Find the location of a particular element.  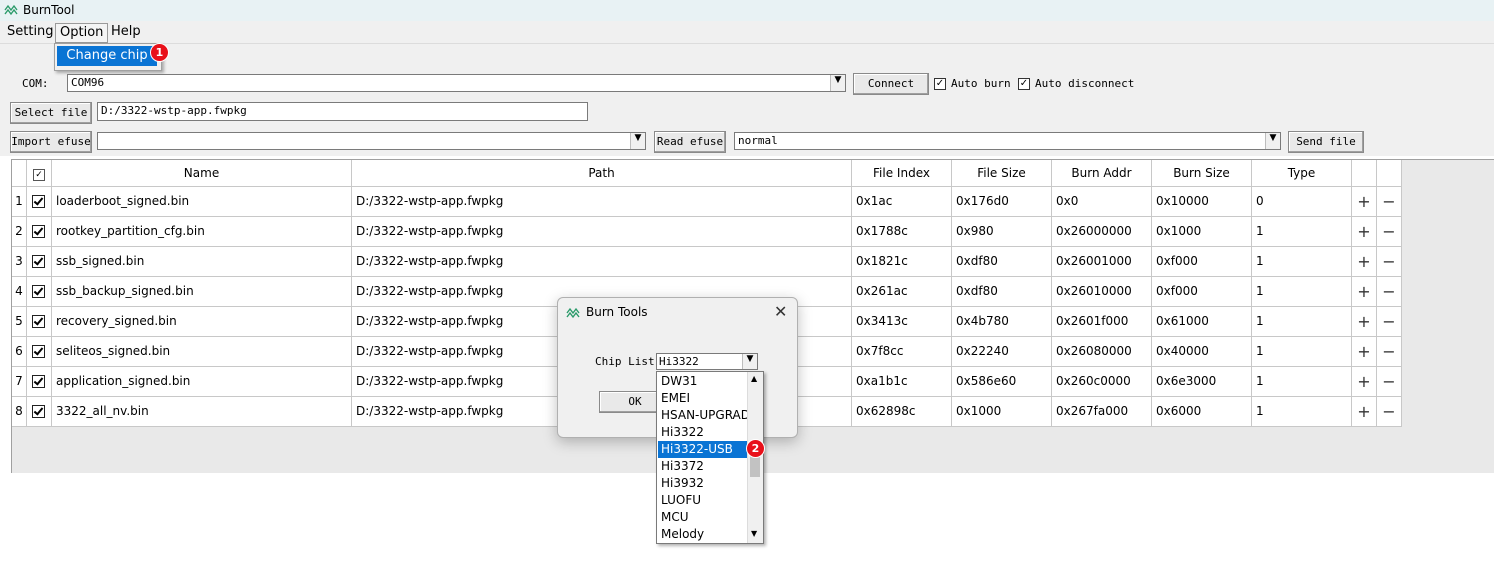

auto-disconnect-checkbox: ✓ is located at coordinates (1024, 84).